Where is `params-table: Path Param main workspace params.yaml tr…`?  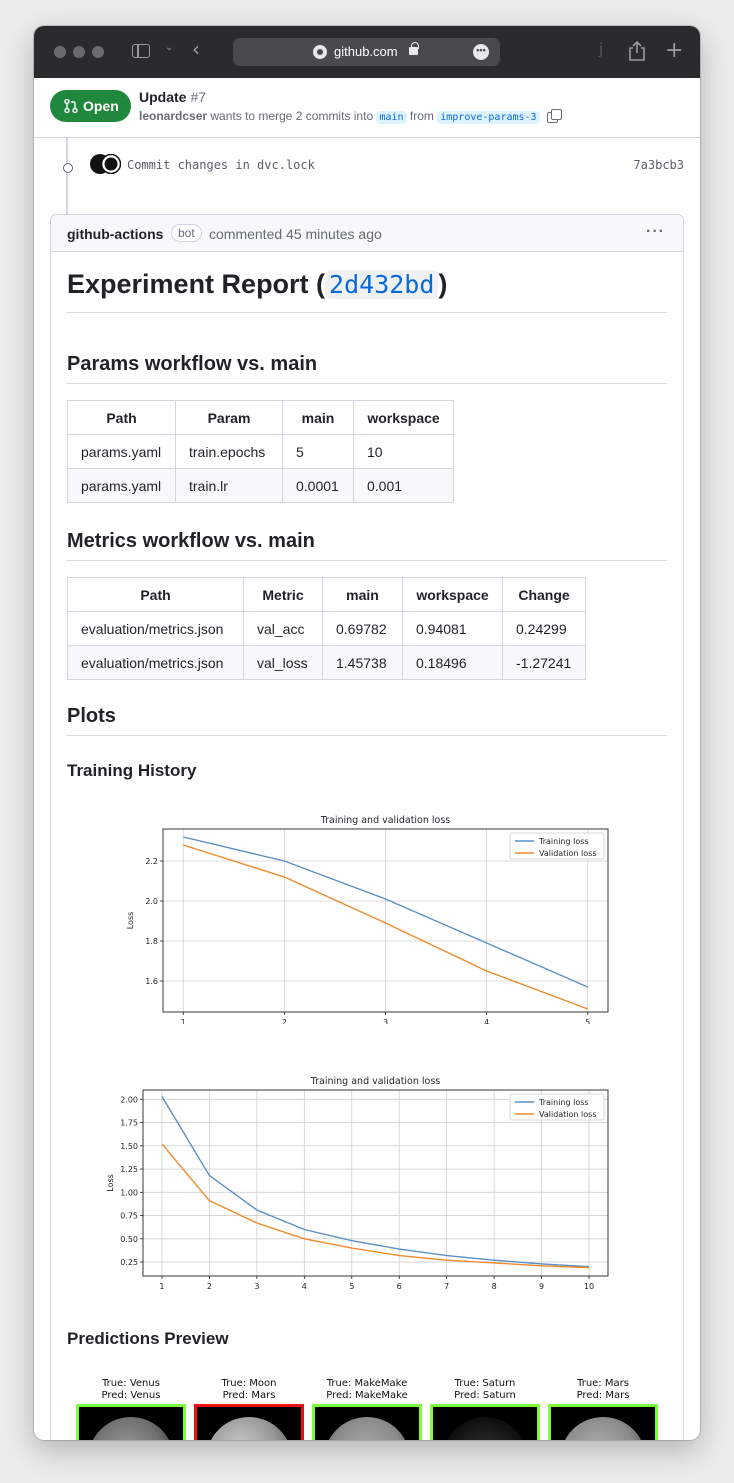 params-table: Path Param main workspace params.yaml tr… is located at coordinates (260, 451).